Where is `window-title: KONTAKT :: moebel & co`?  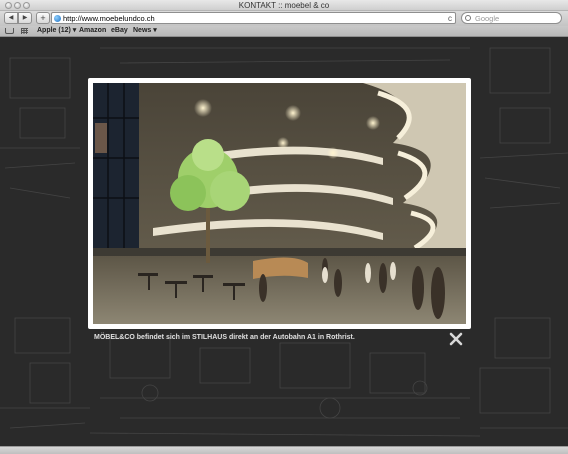
window-title: KONTAKT :: moebel & co is located at coordinates (284, 5).